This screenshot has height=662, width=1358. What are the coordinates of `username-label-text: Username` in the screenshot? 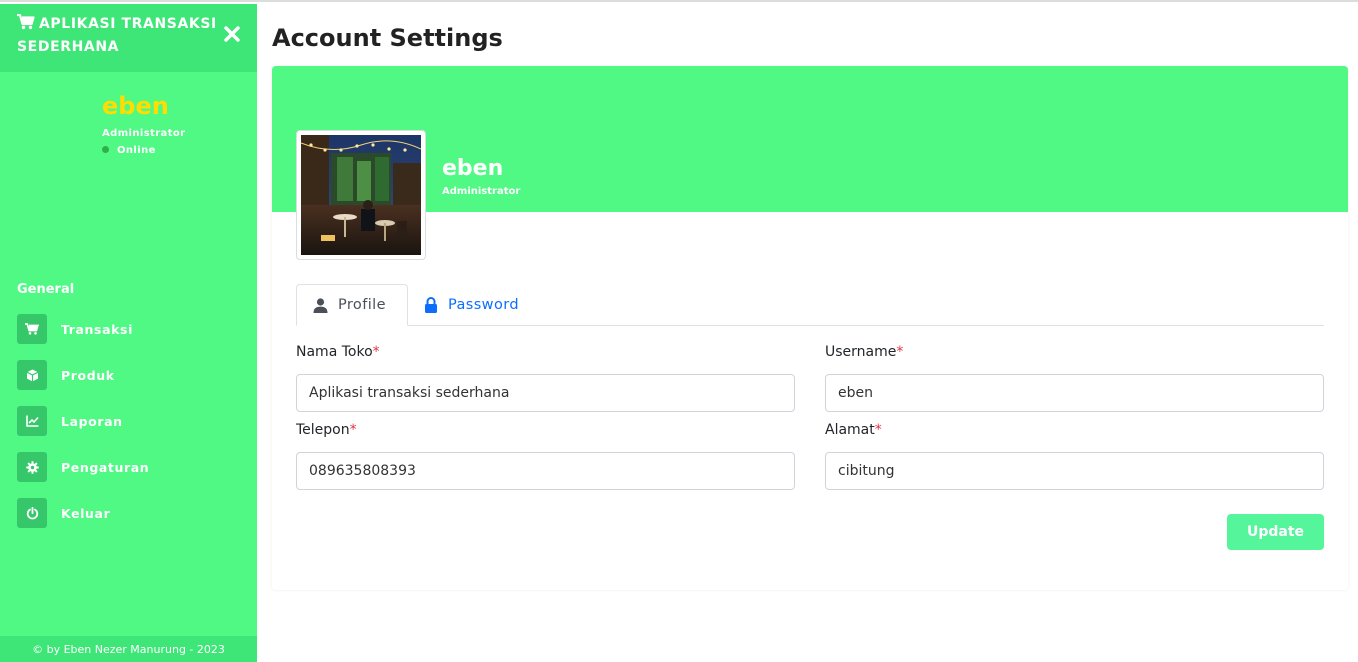 It's located at (861, 352).